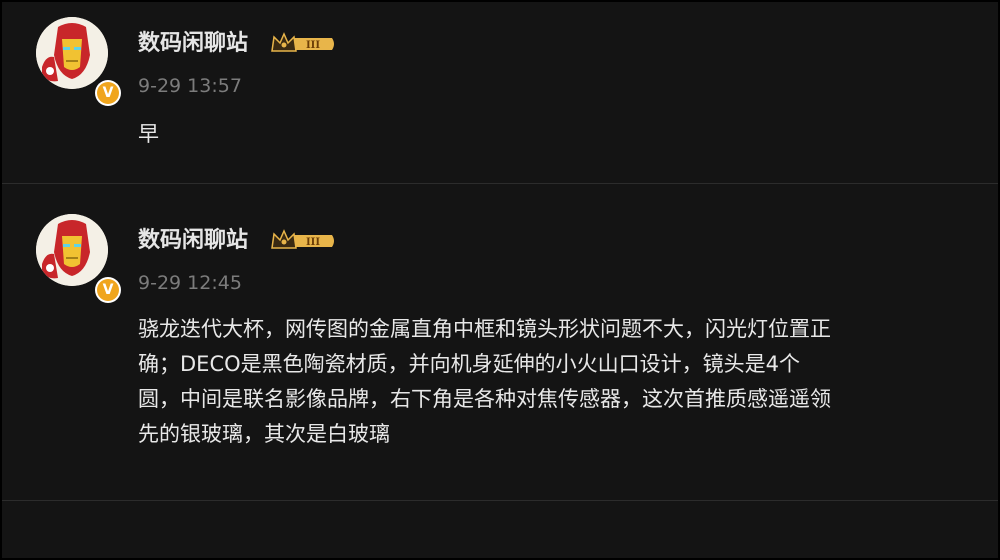 This screenshot has width=1000, height=560. I want to click on post-timestamp: 9-29 12:45, so click(190, 283).